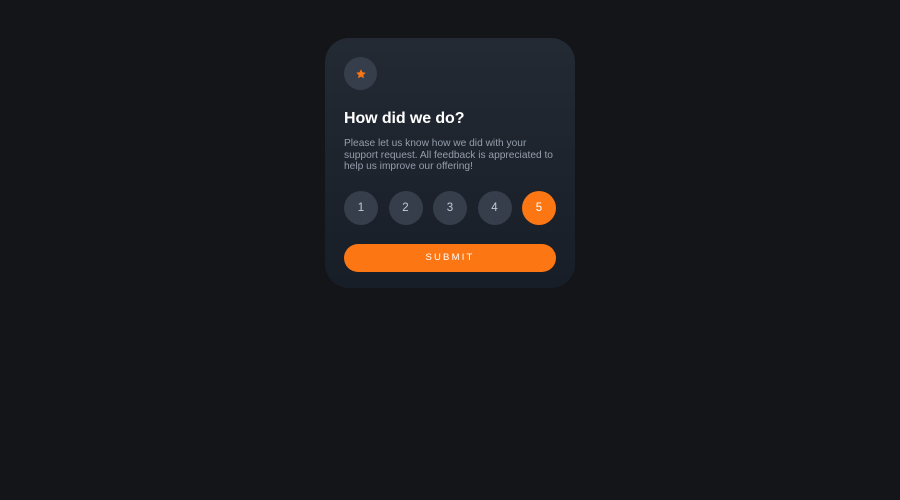 The image size is (900, 500). I want to click on rating-option-2: 2, so click(405, 207).